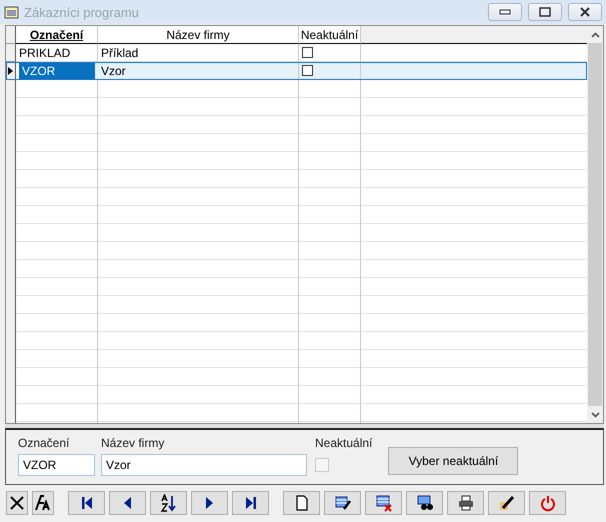  I want to click on field-label: Označení, so click(44, 443).